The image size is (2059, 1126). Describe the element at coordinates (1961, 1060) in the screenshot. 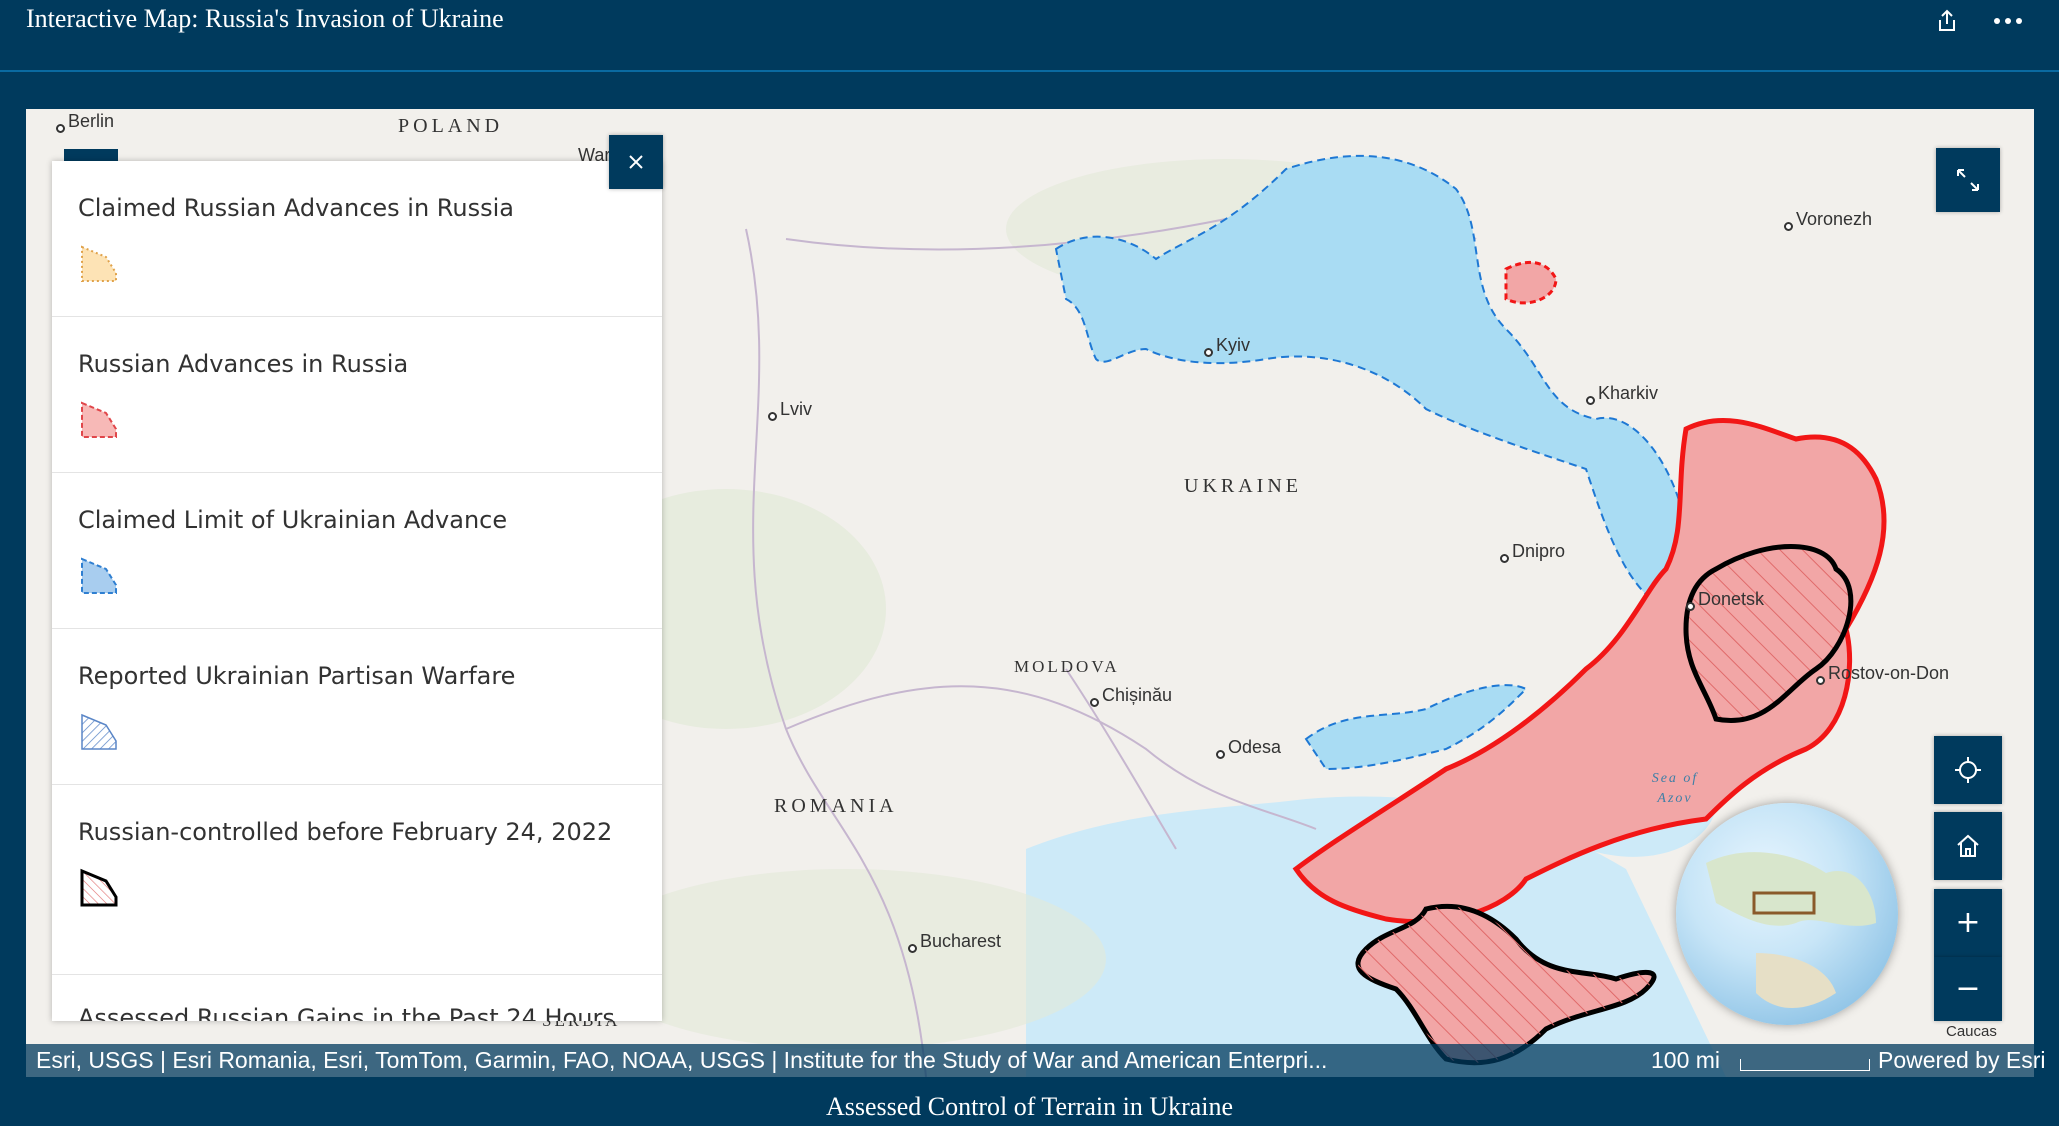

I see `powered-by-link: Powered by Esri` at that location.